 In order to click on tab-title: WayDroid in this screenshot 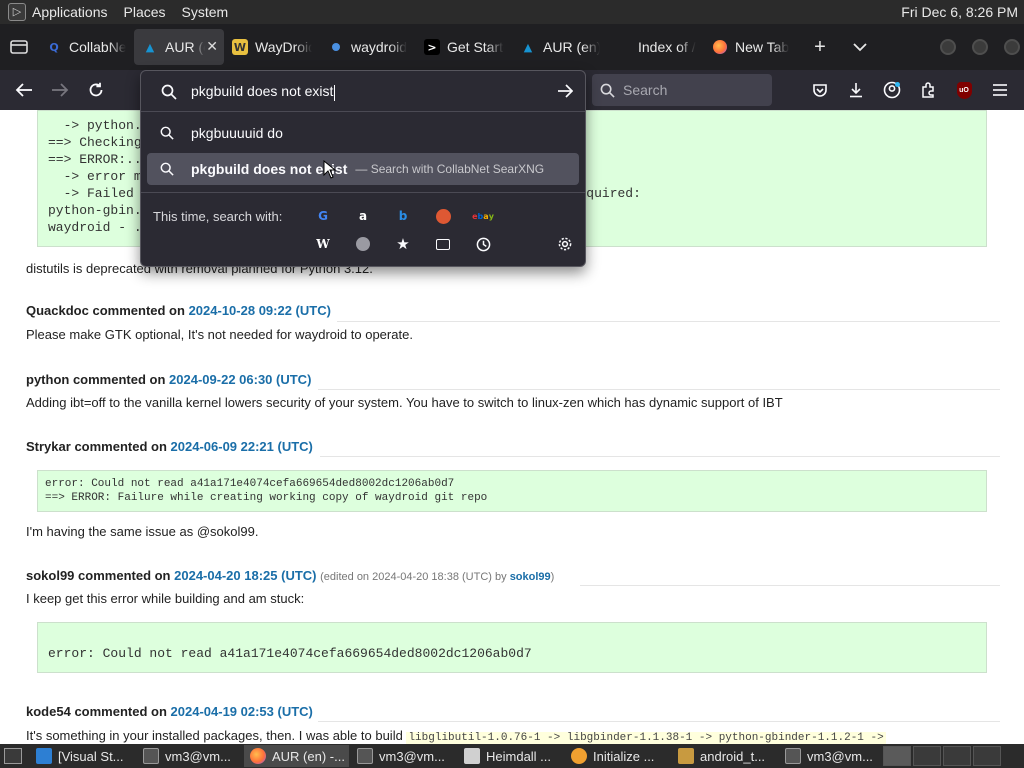, I will do `click(283, 47)`.